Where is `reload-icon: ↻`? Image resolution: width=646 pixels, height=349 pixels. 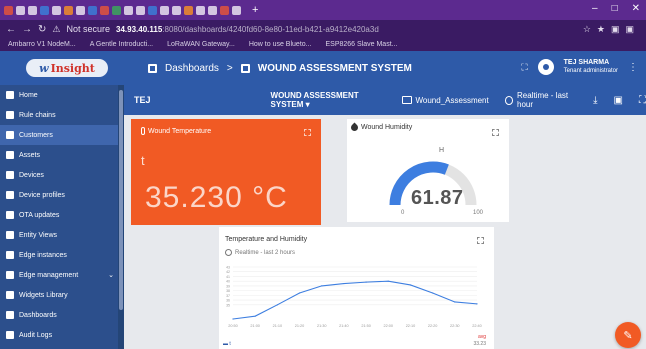
reload-icon: ↻ is located at coordinates (42, 29).